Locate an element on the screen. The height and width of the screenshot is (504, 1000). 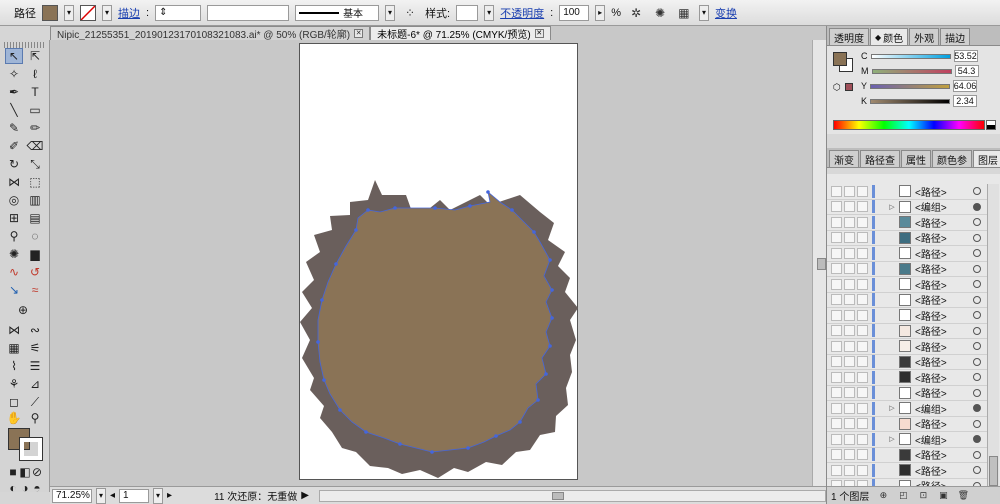
stroke-dropdown: ▾ is located at coordinates (107, 12).